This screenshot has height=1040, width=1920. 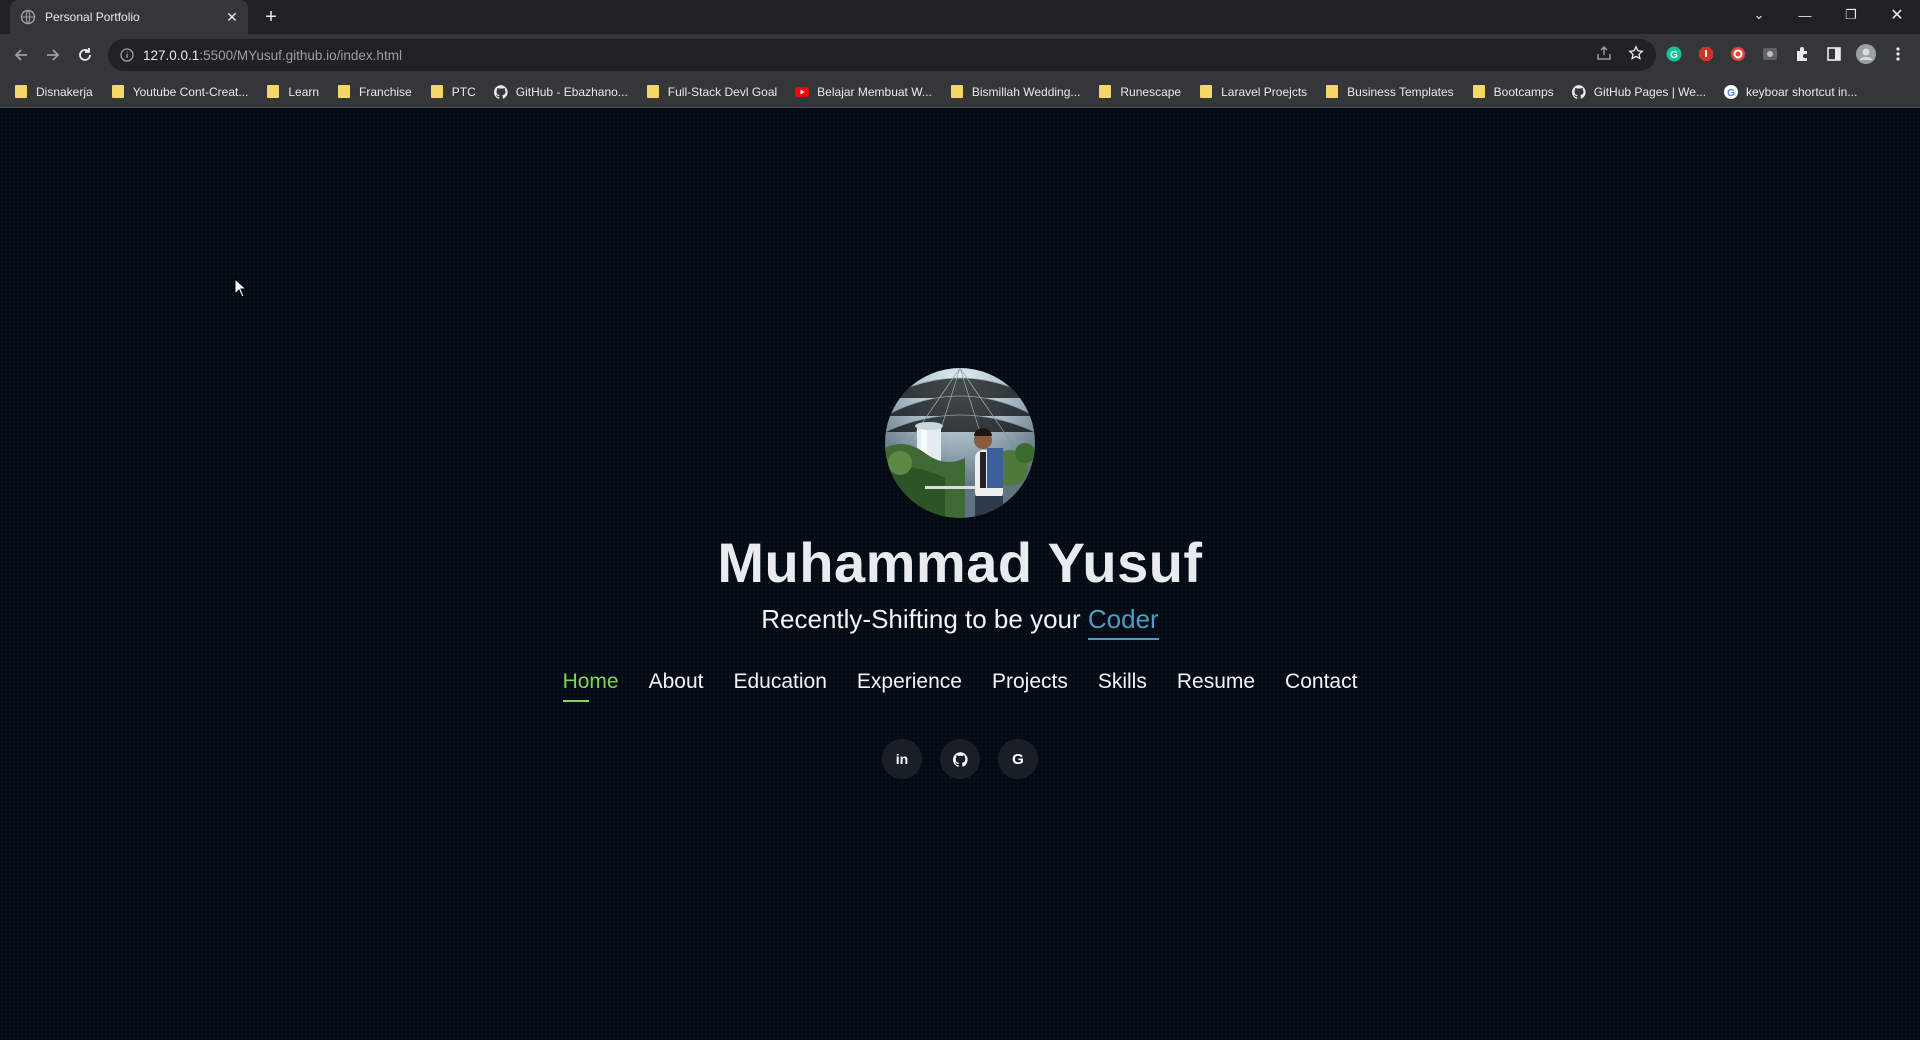 What do you see at coordinates (1400, 91) in the screenshot?
I see `bookmark-label: Business Templates` at bounding box center [1400, 91].